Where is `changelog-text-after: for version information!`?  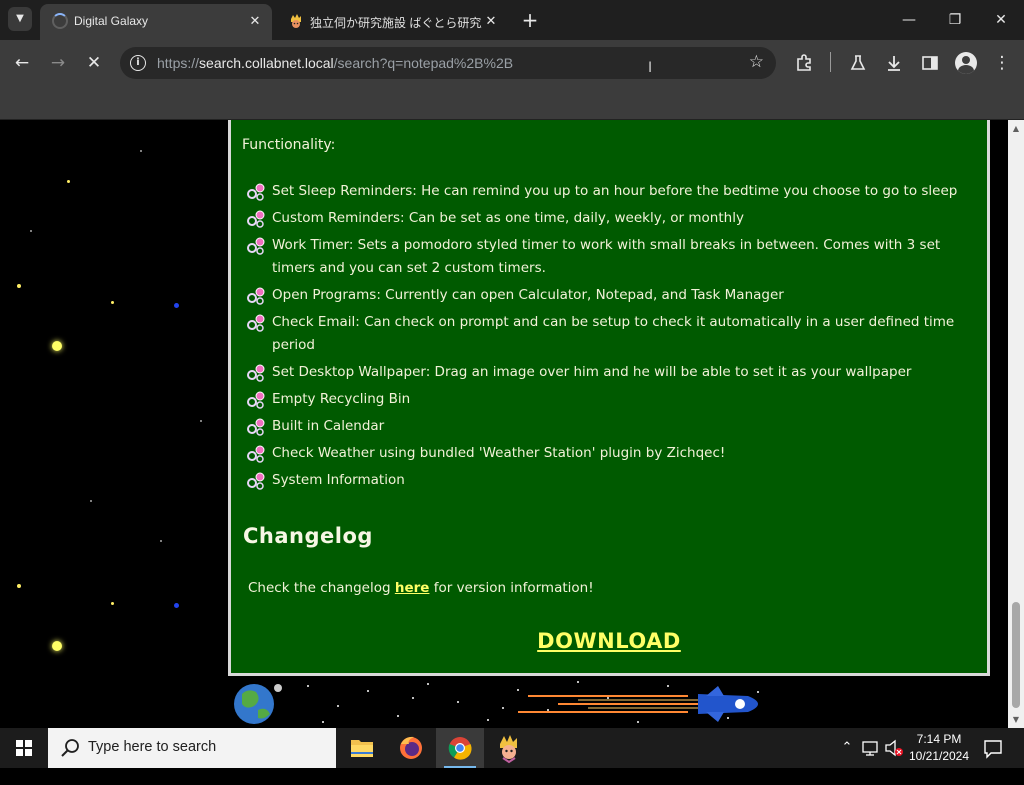 changelog-text-after: for version information! is located at coordinates (511, 588).